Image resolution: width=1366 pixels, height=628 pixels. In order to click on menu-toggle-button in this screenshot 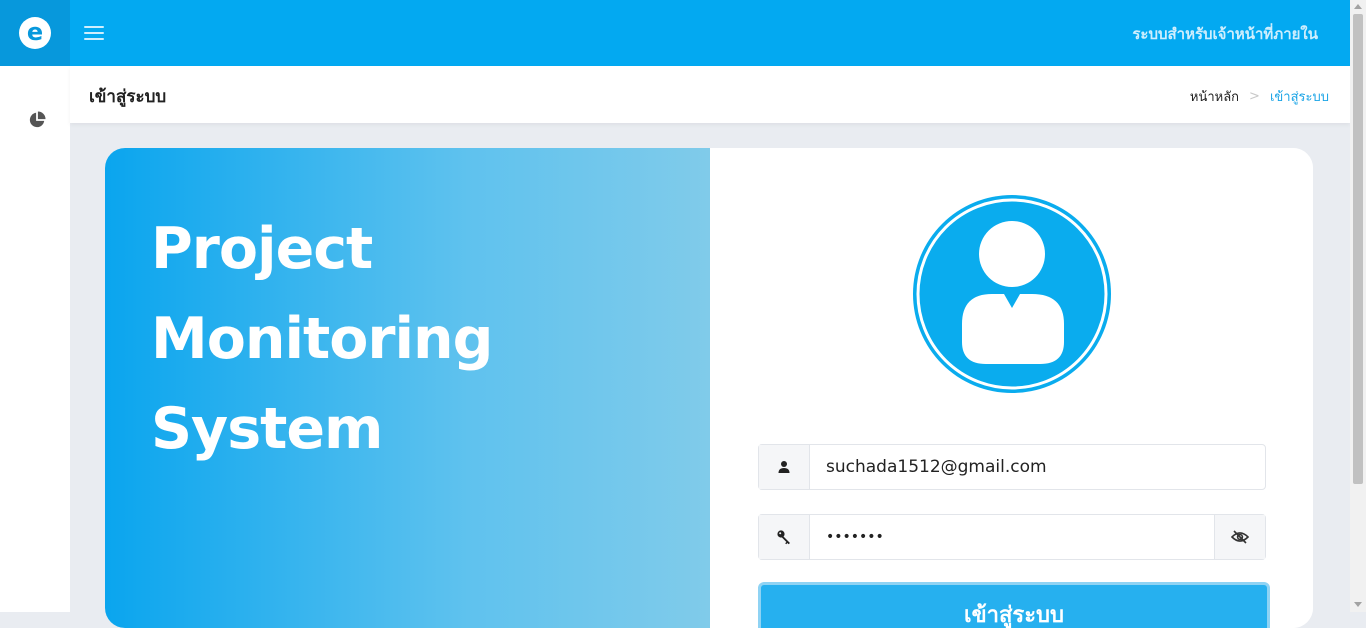, I will do `click(94, 32)`.